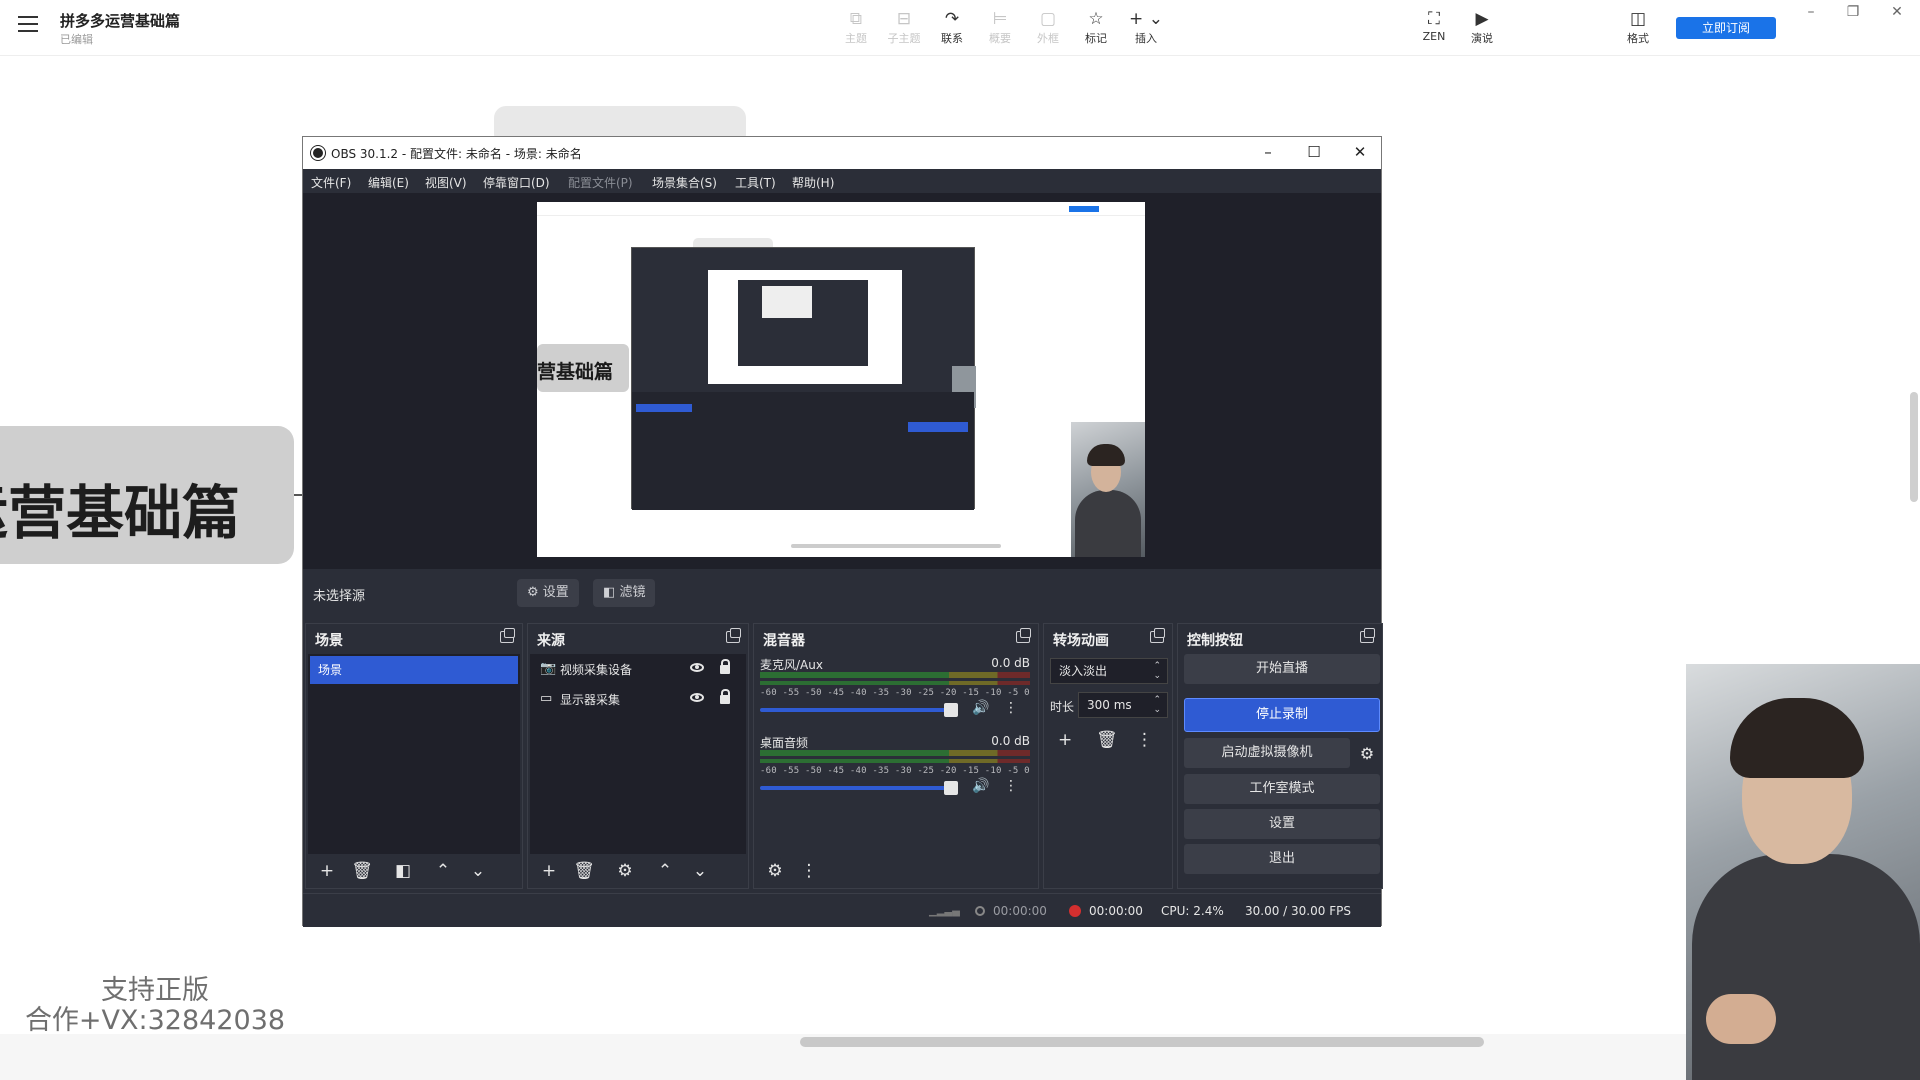 The image size is (1920, 1080). What do you see at coordinates (1282, 859) in the screenshot?
I see `exit-button: 退出` at bounding box center [1282, 859].